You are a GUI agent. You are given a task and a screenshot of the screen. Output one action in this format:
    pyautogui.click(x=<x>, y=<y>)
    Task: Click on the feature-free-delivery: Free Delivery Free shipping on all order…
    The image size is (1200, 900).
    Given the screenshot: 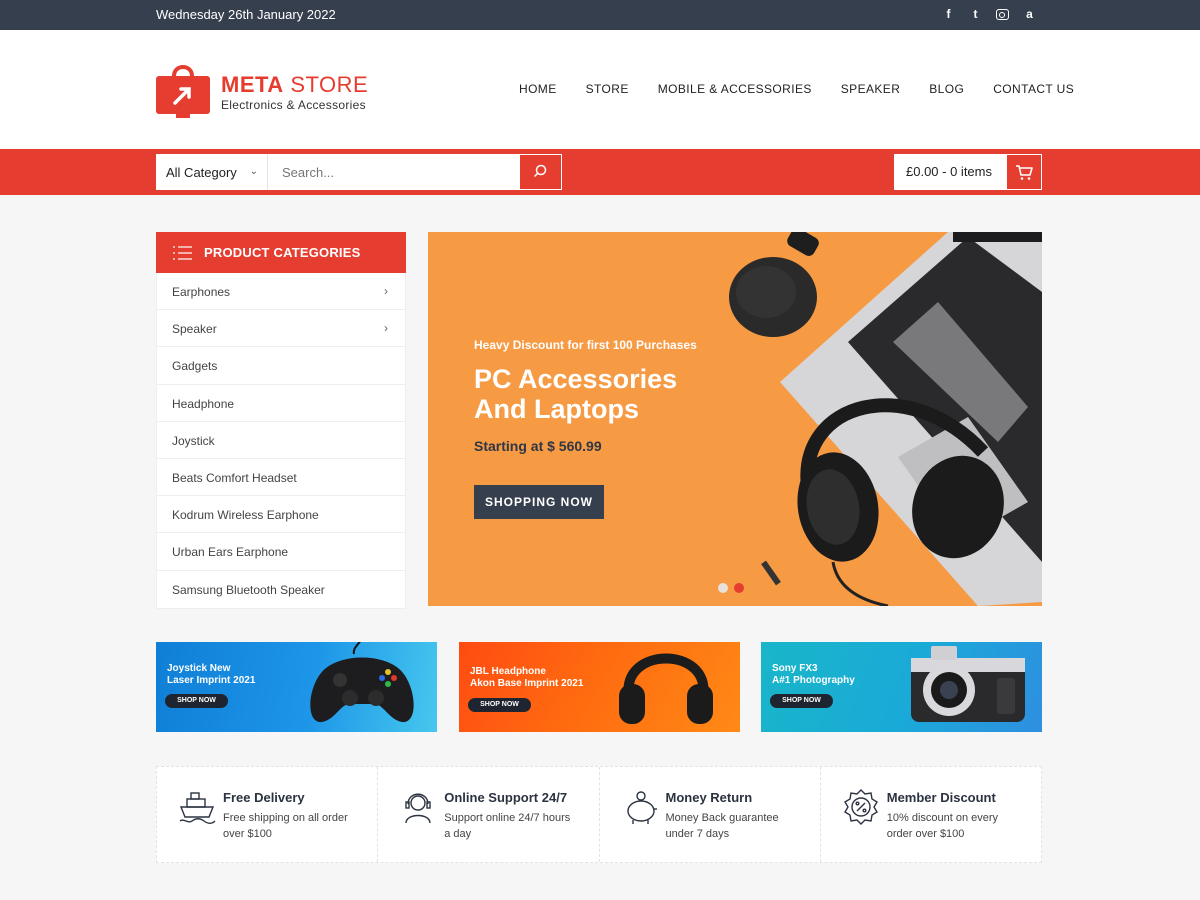 What is the action you would take?
    pyautogui.click(x=268, y=814)
    